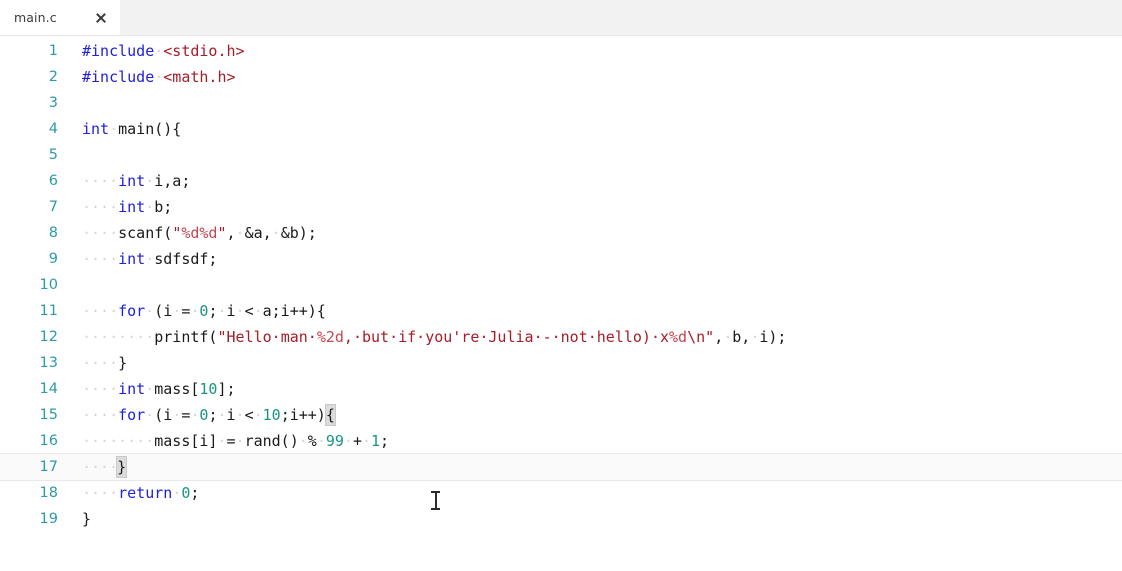 The image size is (1122, 571). I want to click on code-line: 1 #include·<stdio.h>, so click(561, 51).